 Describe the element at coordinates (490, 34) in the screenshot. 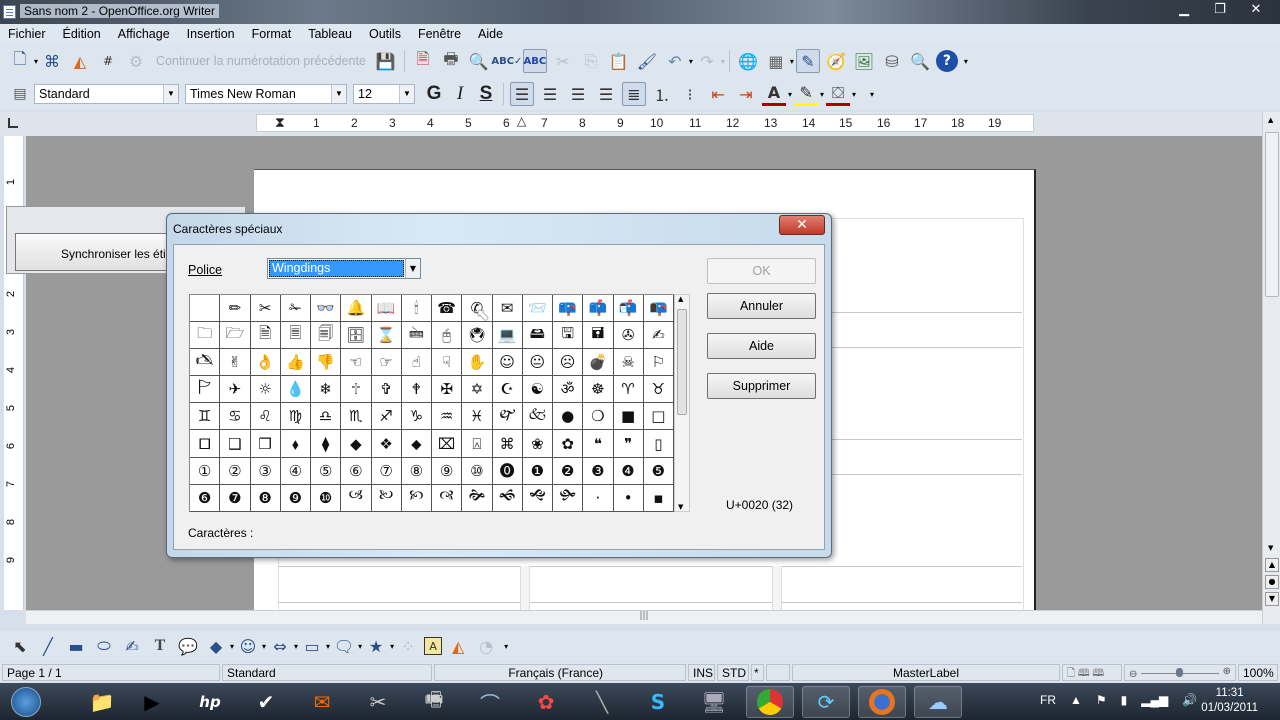

I see `menu-aide: Aide` at that location.